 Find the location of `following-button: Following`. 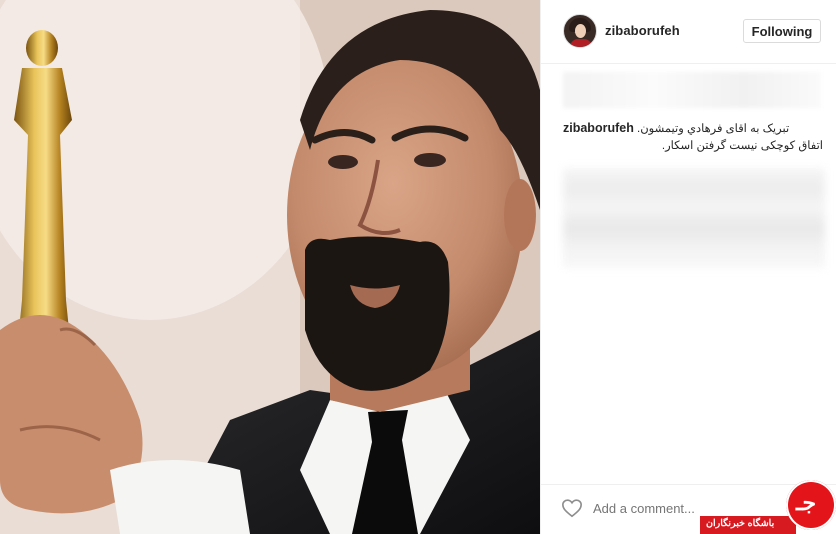

following-button: Following is located at coordinates (782, 31).